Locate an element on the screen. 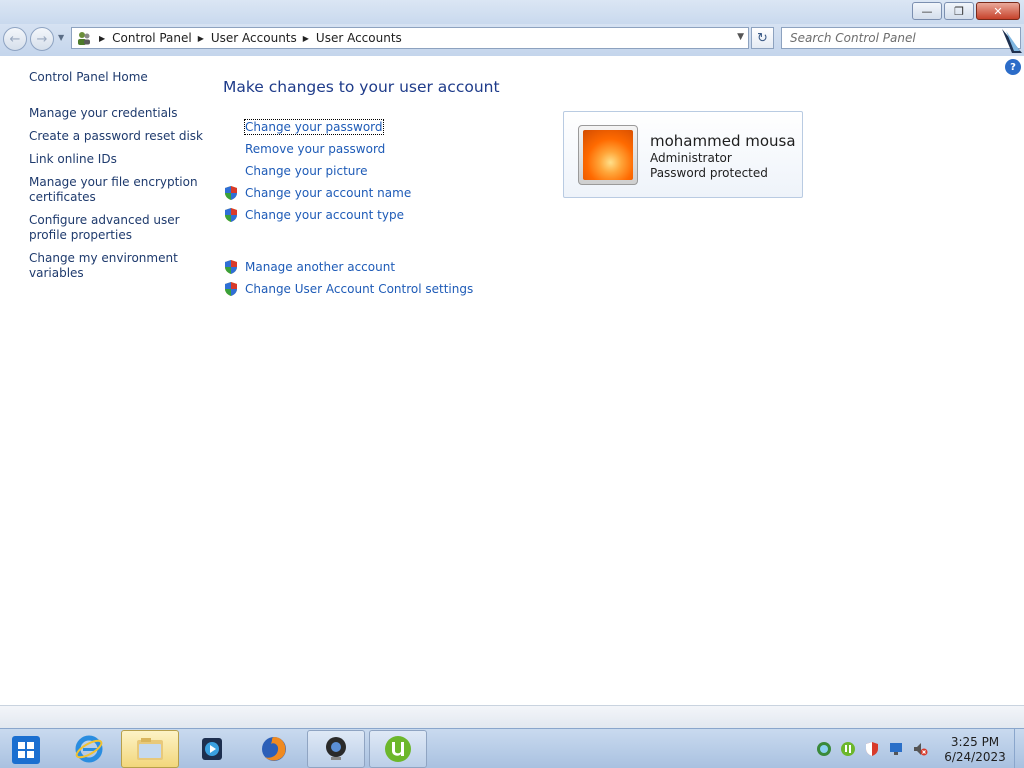 The width and height of the screenshot is (1024, 768). taskbar-media-player is located at coordinates (212, 749).